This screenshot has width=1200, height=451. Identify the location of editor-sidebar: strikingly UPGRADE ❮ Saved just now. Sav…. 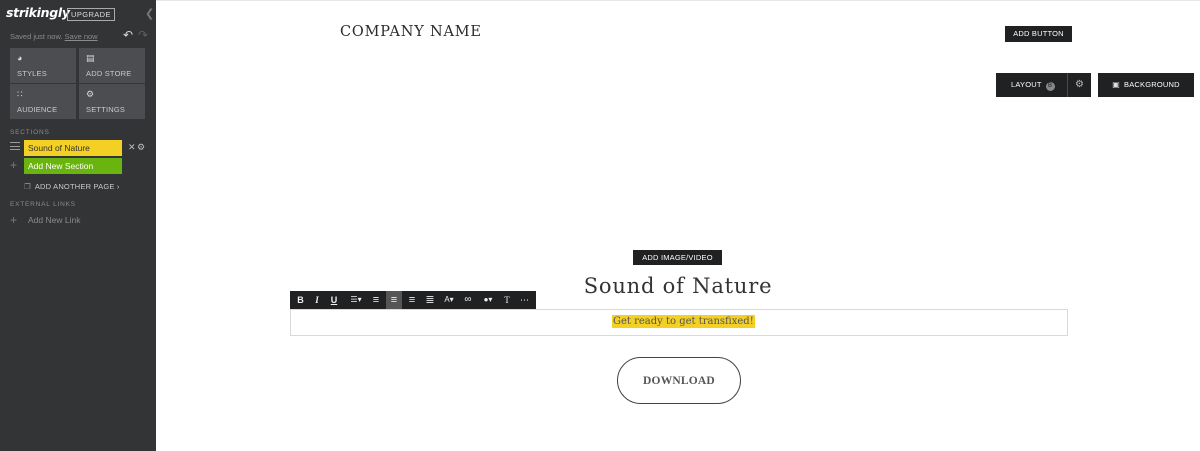
(78, 225).